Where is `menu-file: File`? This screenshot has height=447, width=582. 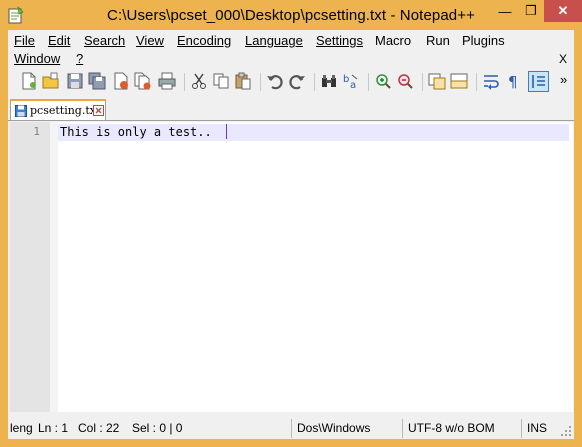 menu-file: File is located at coordinates (24, 41).